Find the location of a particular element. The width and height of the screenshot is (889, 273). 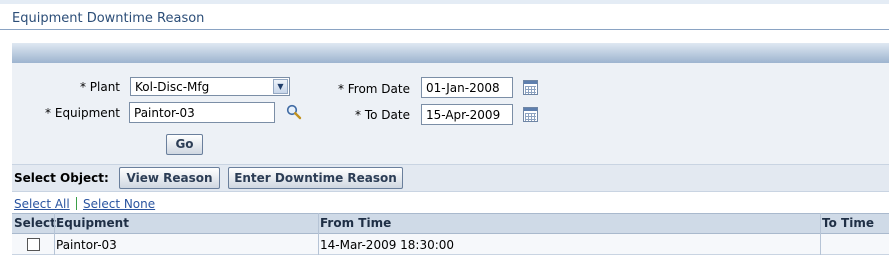

row-from-time: 14-Mar-2009 18:30:00 is located at coordinates (387, 245).